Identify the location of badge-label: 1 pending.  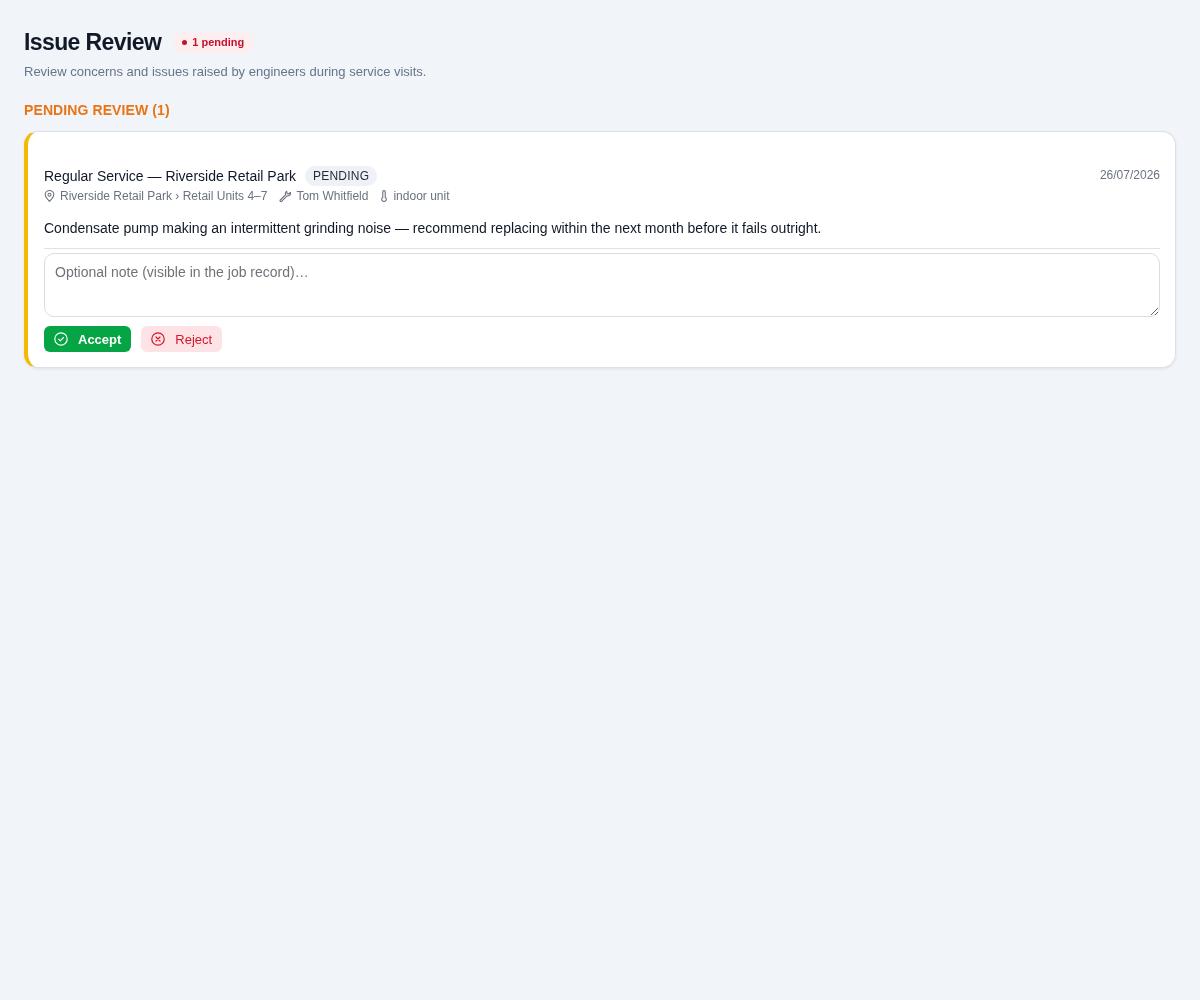
(218, 42).